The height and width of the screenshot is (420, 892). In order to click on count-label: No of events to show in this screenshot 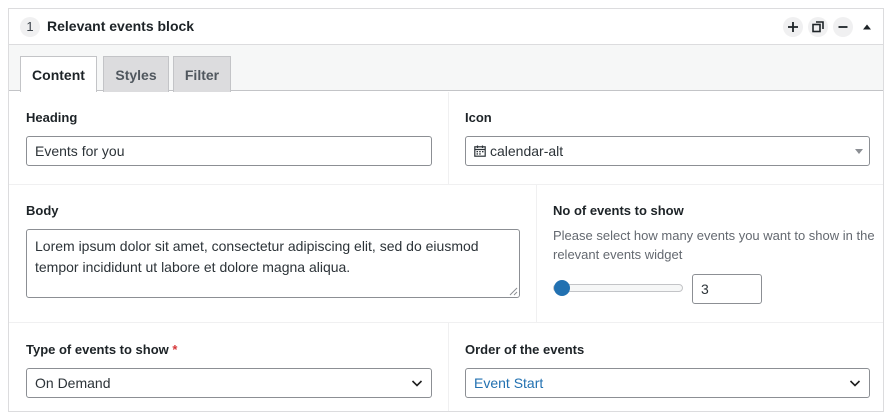, I will do `click(618, 210)`.